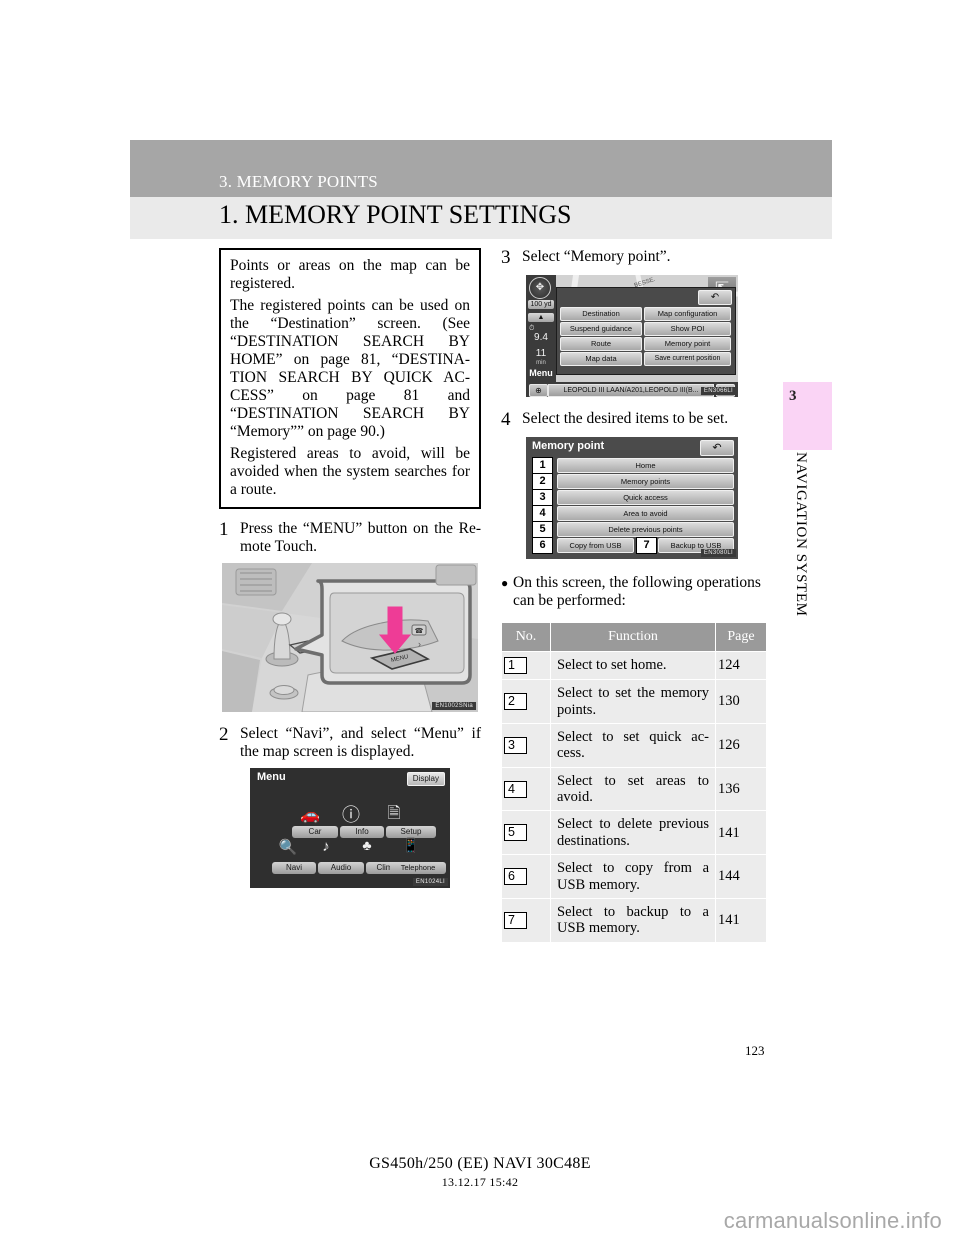  Describe the element at coordinates (538, 390) in the screenshot. I see `zoom-in-button: ⊕` at that location.